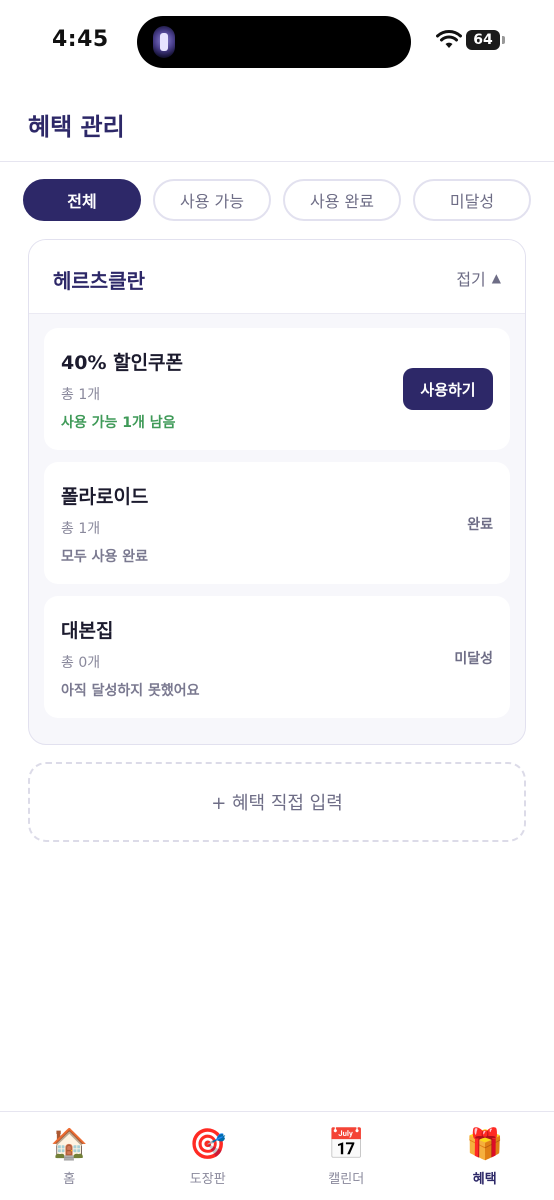 The height and width of the screenshot is (1200, 554). What do you see at coordinates (80, 39) in the screenshot?
I see `status-time: 4:45` at bounding box center [80, 39].